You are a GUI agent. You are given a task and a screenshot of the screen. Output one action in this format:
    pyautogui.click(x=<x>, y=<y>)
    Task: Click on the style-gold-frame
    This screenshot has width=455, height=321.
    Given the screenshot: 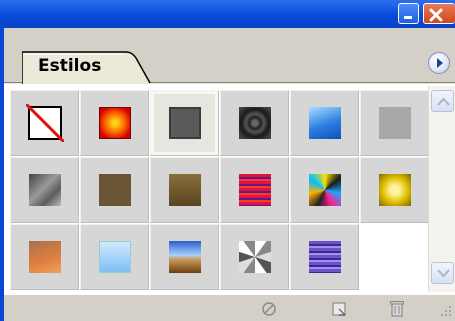 What is the action you would take?
    pyautogui.click(x=394, y=190)
    